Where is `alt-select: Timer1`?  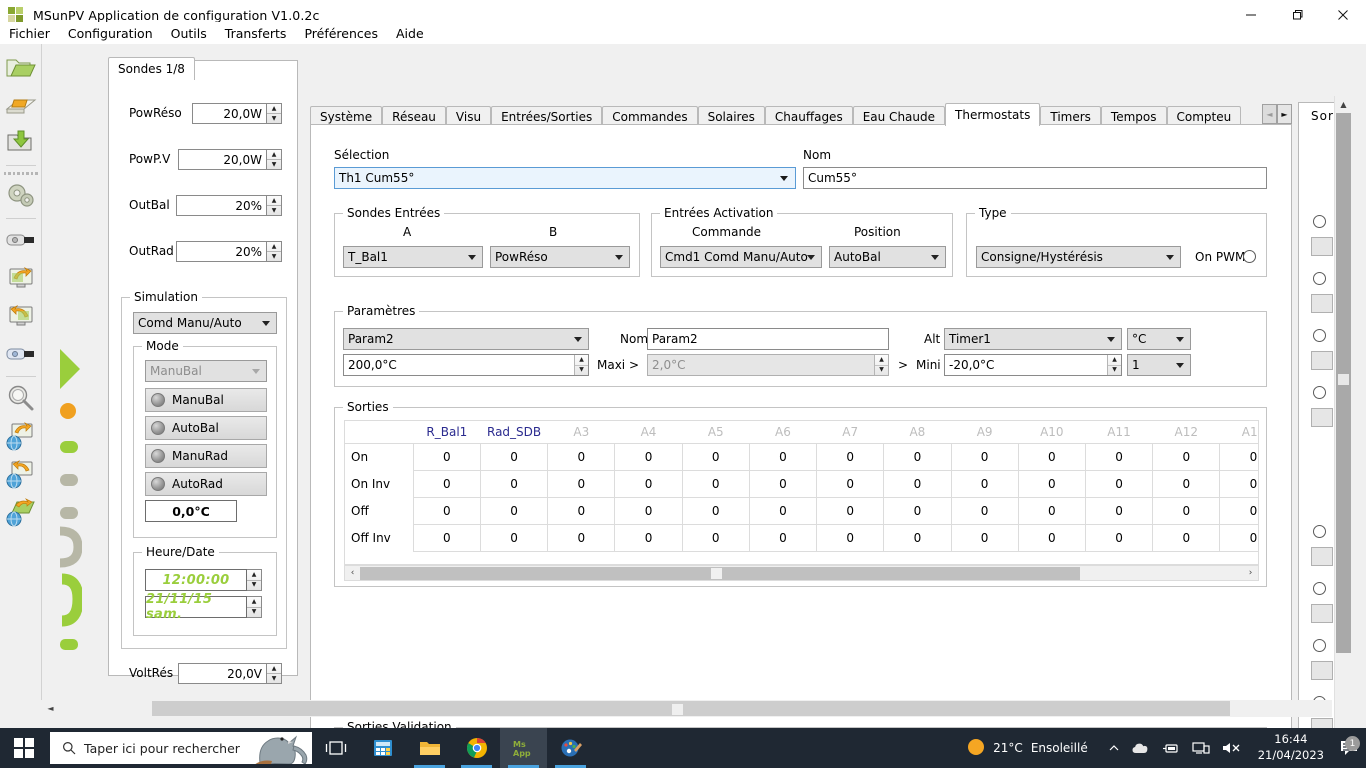
alt-select: Timer1 is located at coordinates (1033, 339).